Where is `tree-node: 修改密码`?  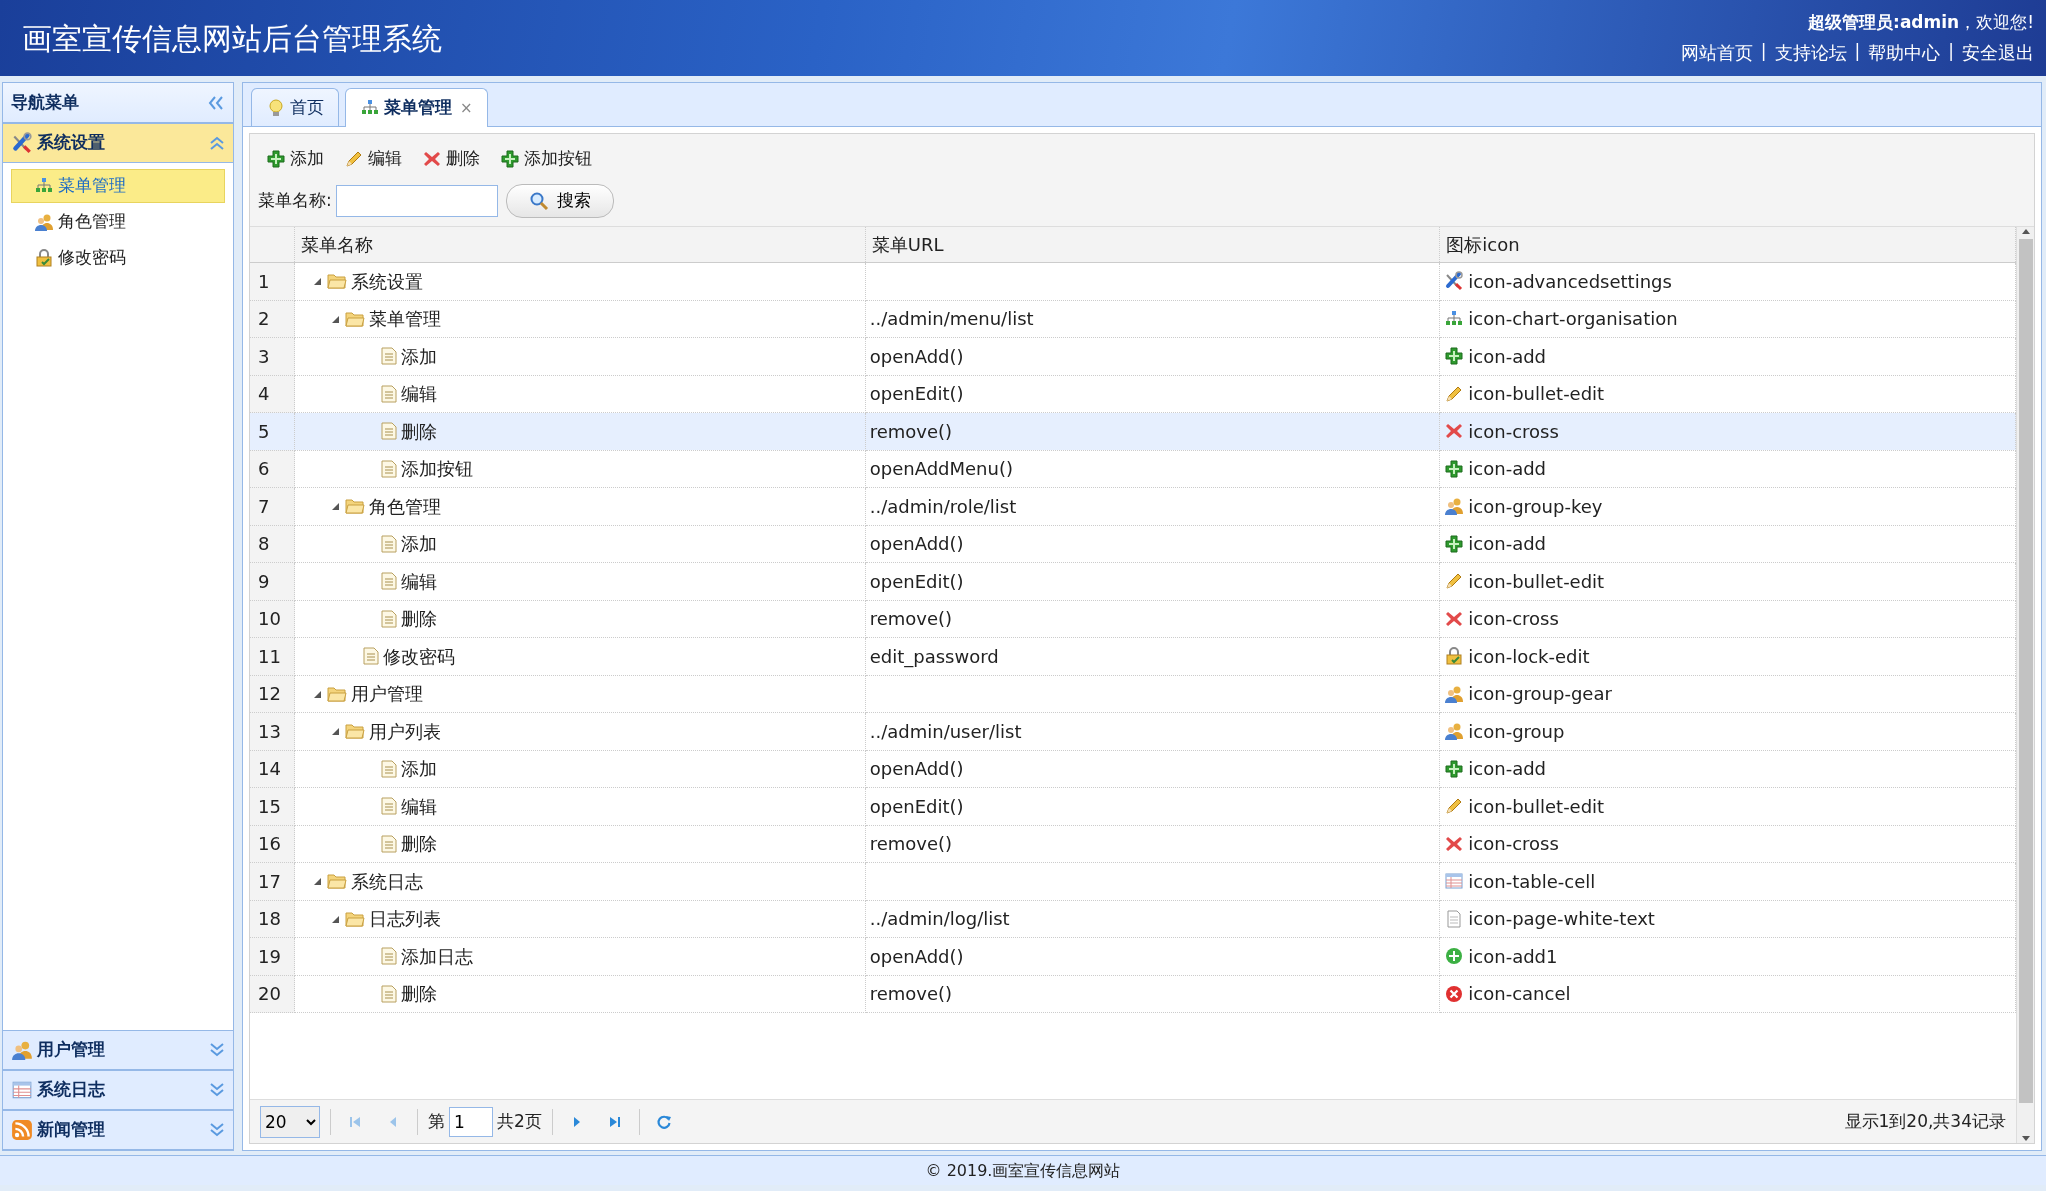 tree-node: 修改密码 is located at coordinates (580, 656).